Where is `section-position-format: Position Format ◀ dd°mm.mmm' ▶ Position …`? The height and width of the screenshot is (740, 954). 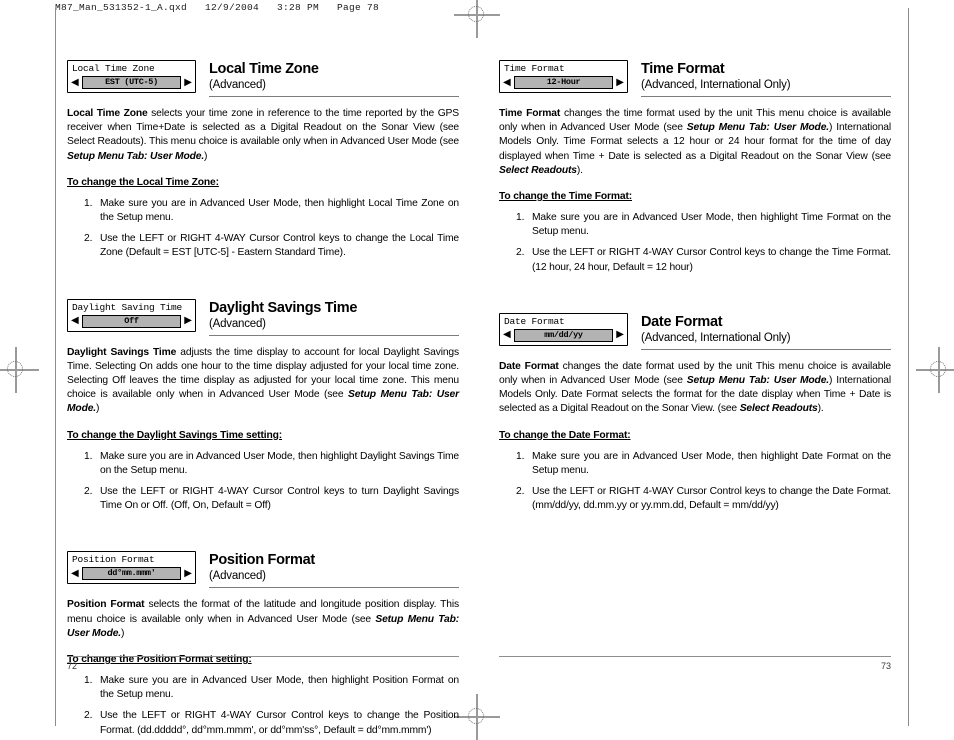 section-position-format: Position Format ◀ dd°mm.mmm' ▶ Position … is located at coordinates (263, 644).